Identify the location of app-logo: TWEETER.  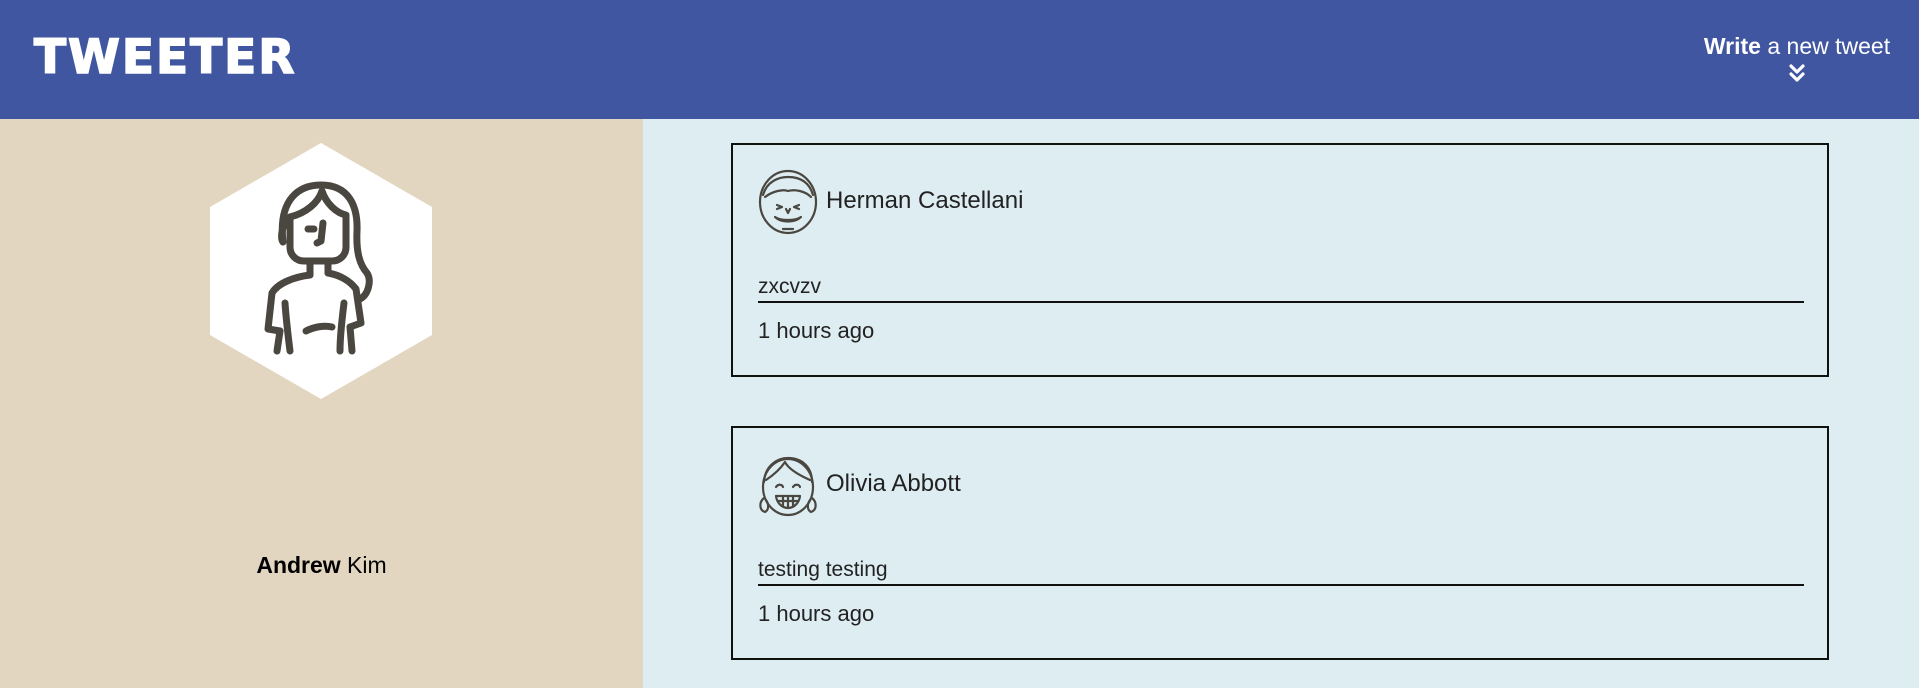
(164, 57).